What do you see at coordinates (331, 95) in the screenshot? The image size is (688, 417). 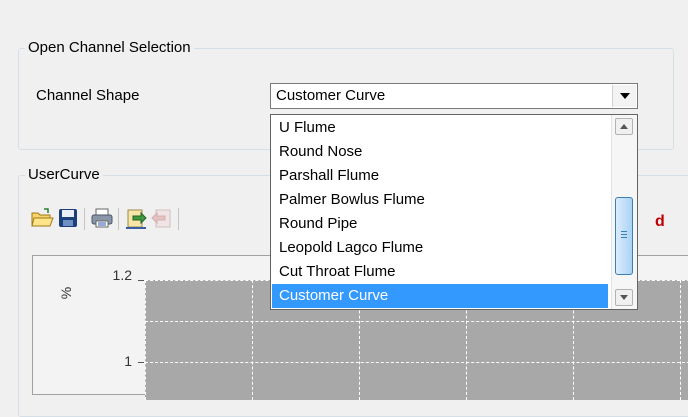 I see `channel-shape-selected-value: Customer Curve` at bounding box center [331, 95].